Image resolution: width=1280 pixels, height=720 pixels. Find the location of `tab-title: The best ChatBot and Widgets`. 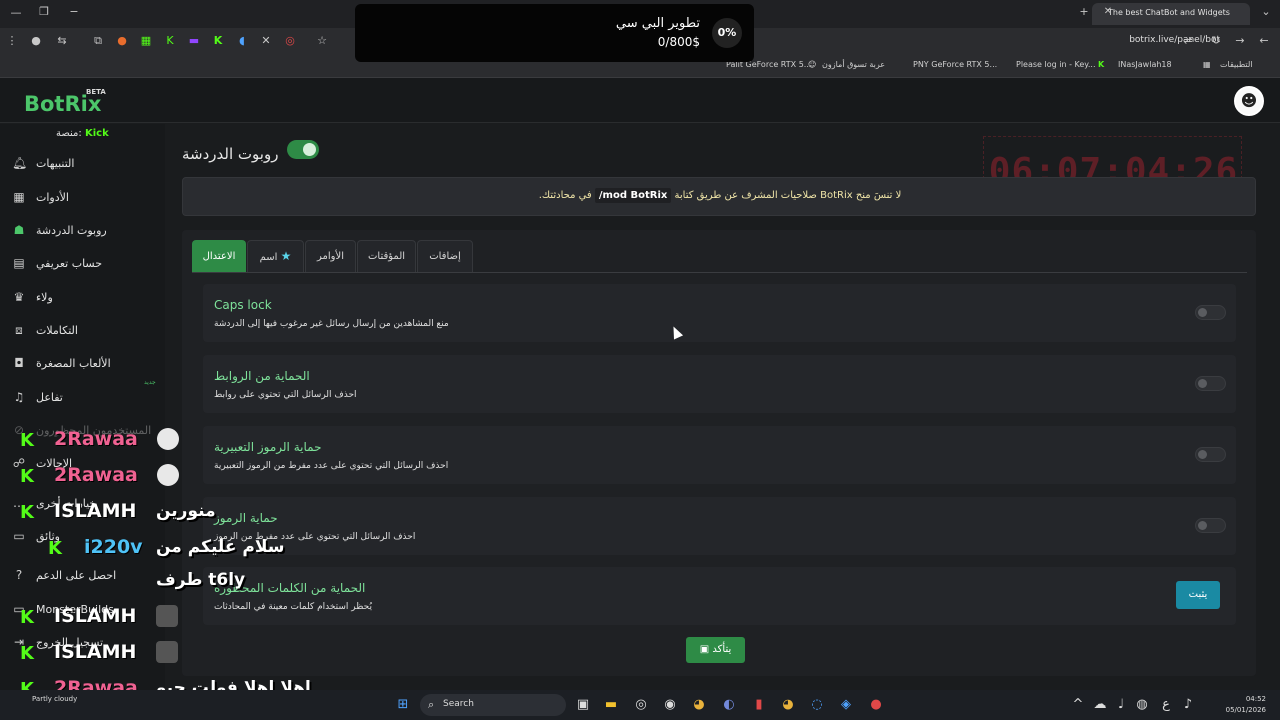

tab-title: The best ChatBot and Widgets is located at coordinates (1169, 12).